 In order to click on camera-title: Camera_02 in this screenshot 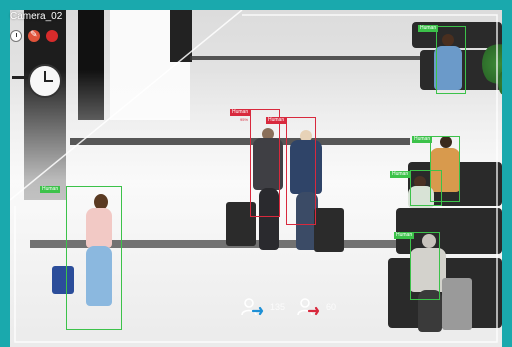, I will do `click(36, 16)`.